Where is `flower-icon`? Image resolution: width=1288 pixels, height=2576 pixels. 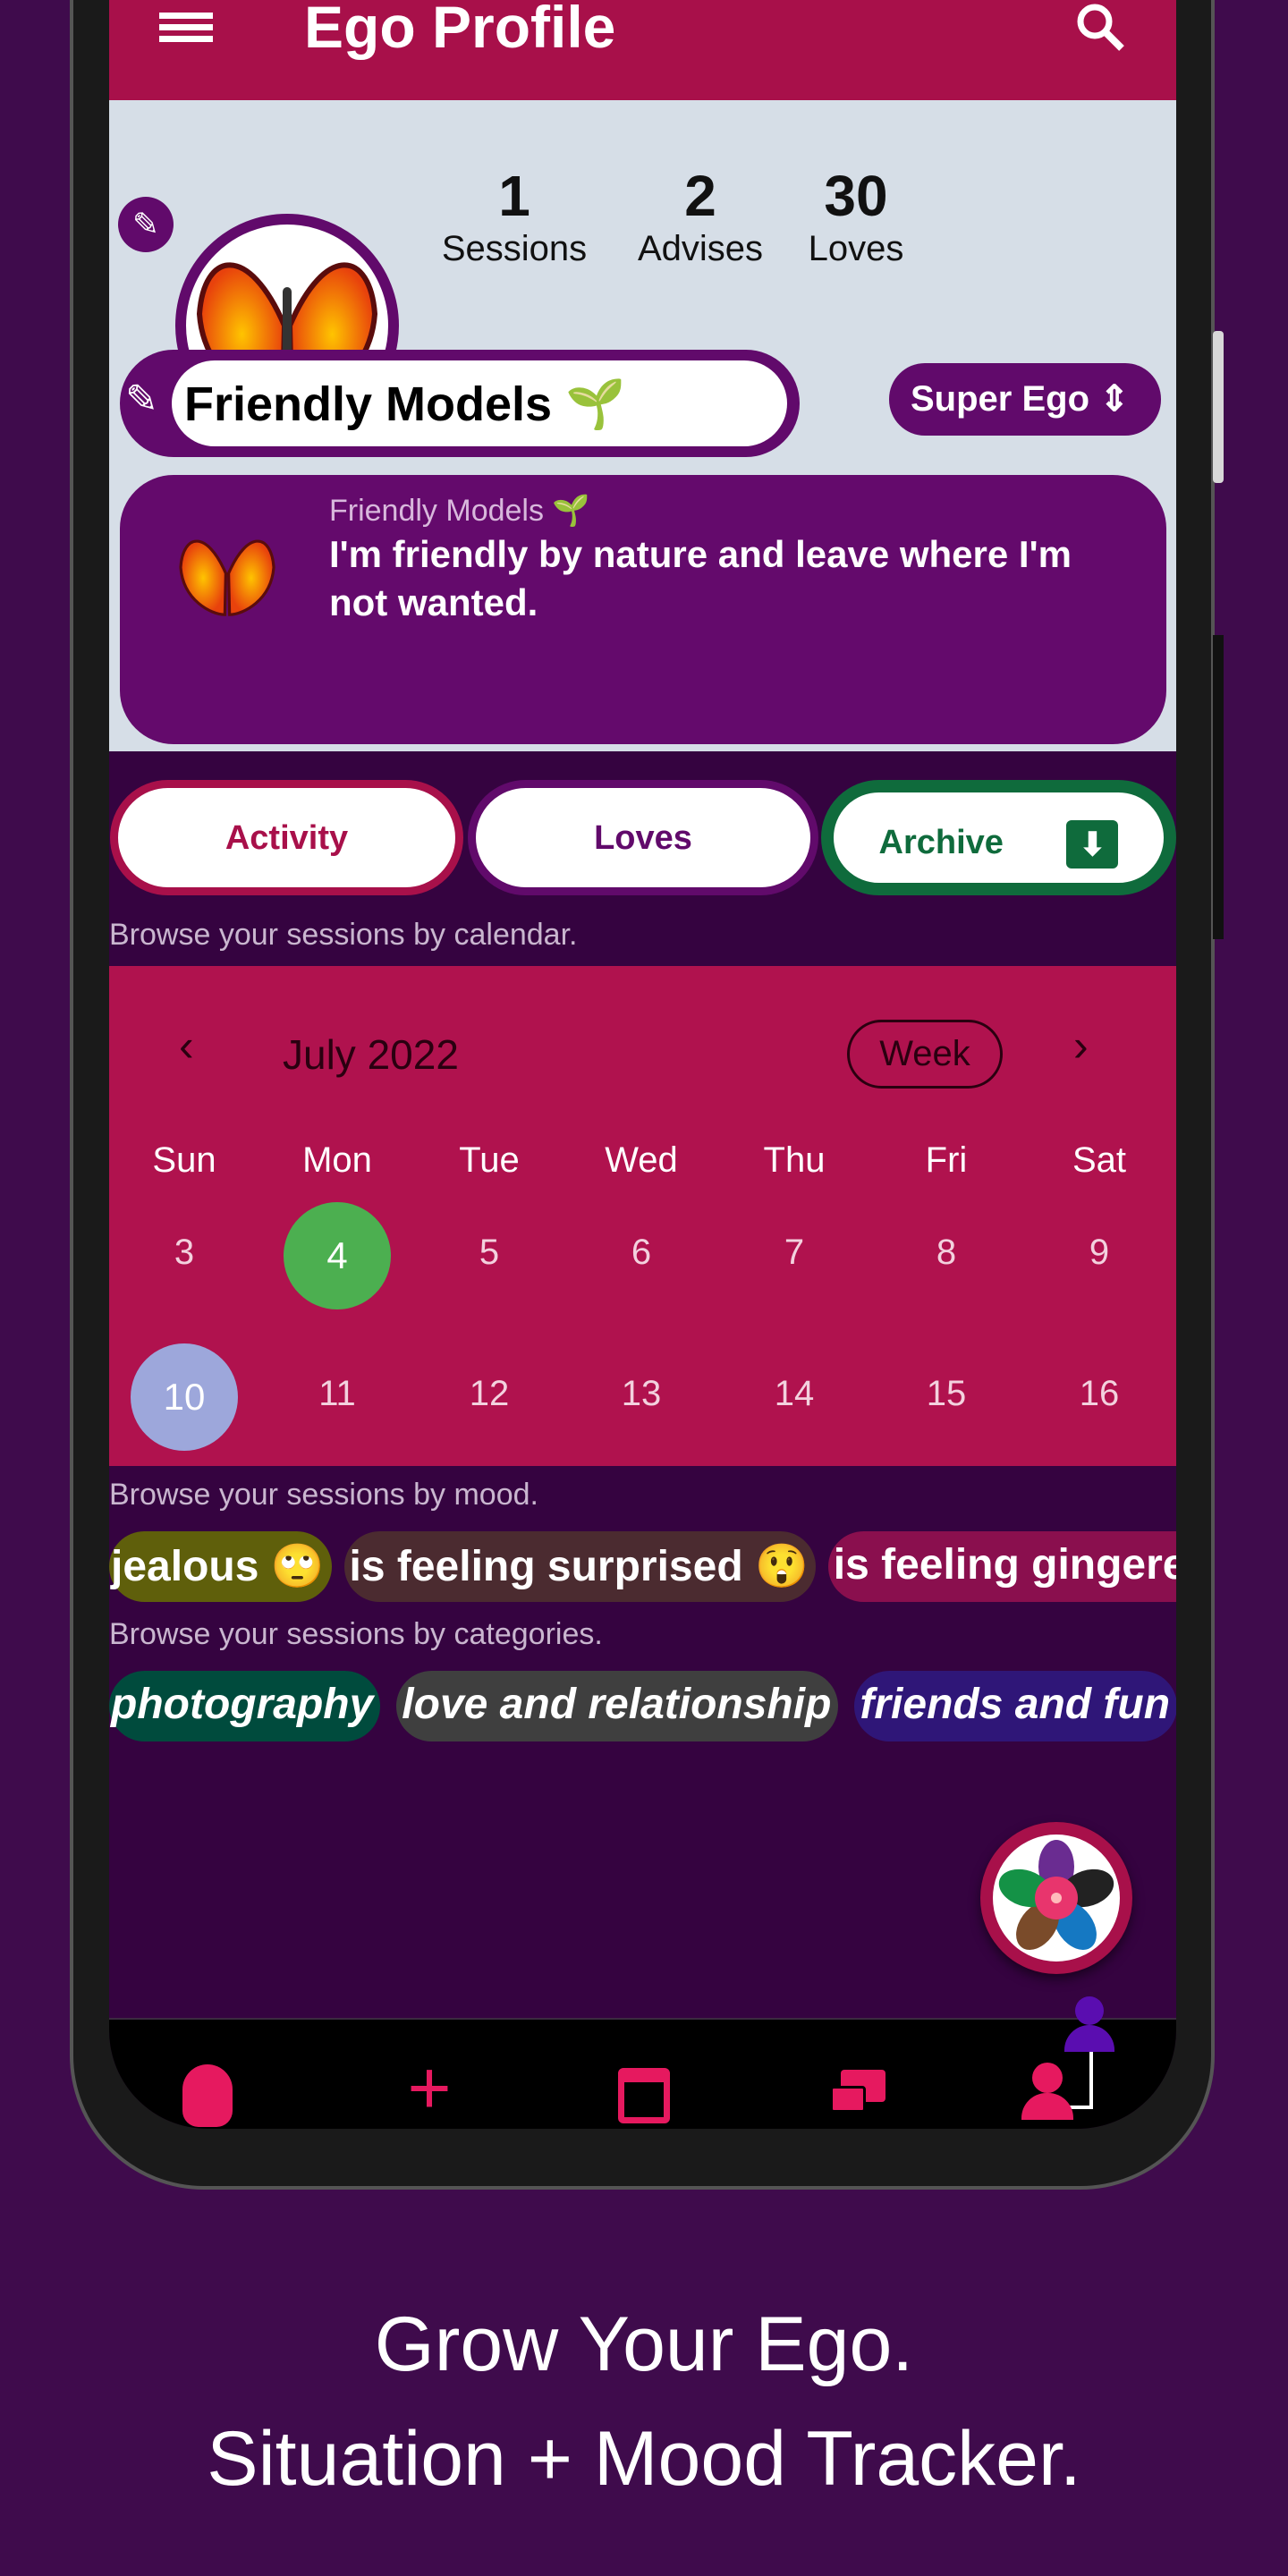 flower-icon is located at coordinates (1056, 1895).